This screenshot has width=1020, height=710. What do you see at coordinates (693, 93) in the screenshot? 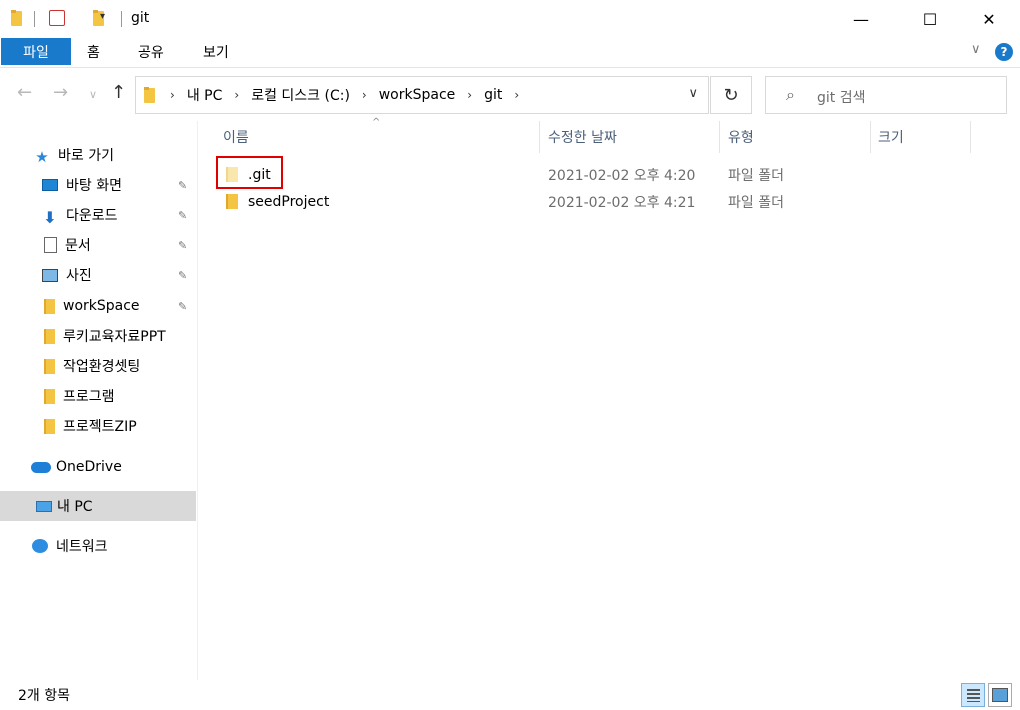
I see `chevron-down-icon: ∨` at bounding box center [693, 93].